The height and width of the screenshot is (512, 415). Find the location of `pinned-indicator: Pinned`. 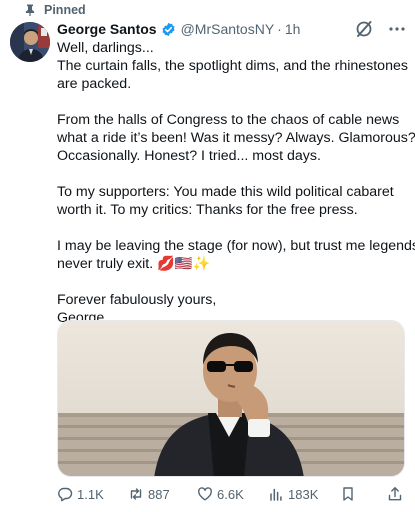

pinned-indicator: Pinned is located at coordinates (53, 10).